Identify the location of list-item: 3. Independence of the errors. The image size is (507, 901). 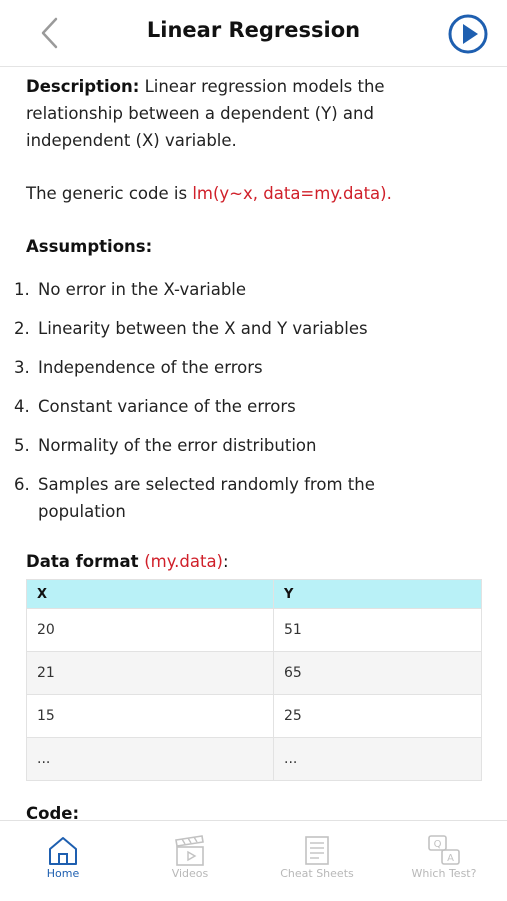
(253, 373).